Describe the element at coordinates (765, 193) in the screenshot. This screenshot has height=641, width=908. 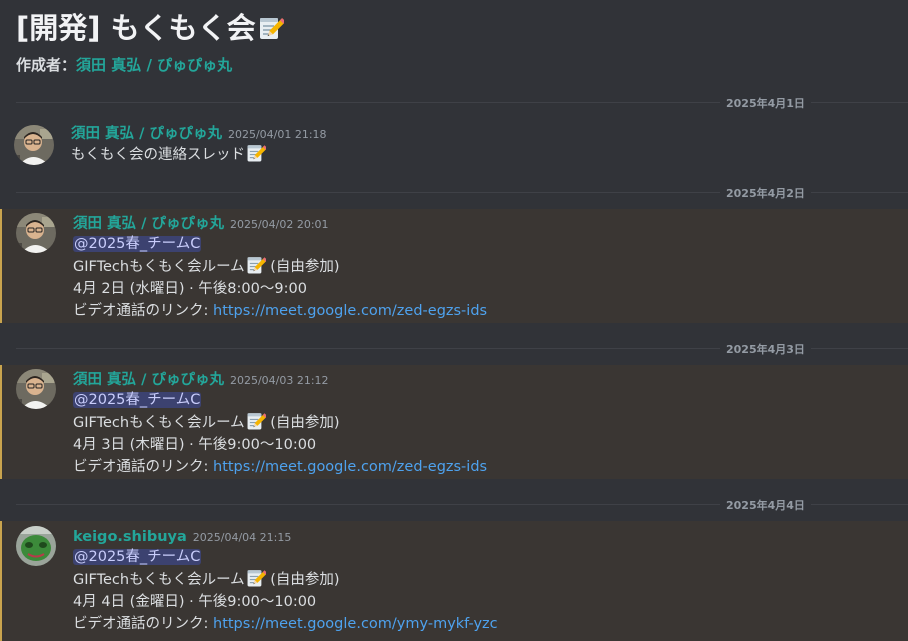
I see `date-divider-label: 2025年4月2日` at that location.